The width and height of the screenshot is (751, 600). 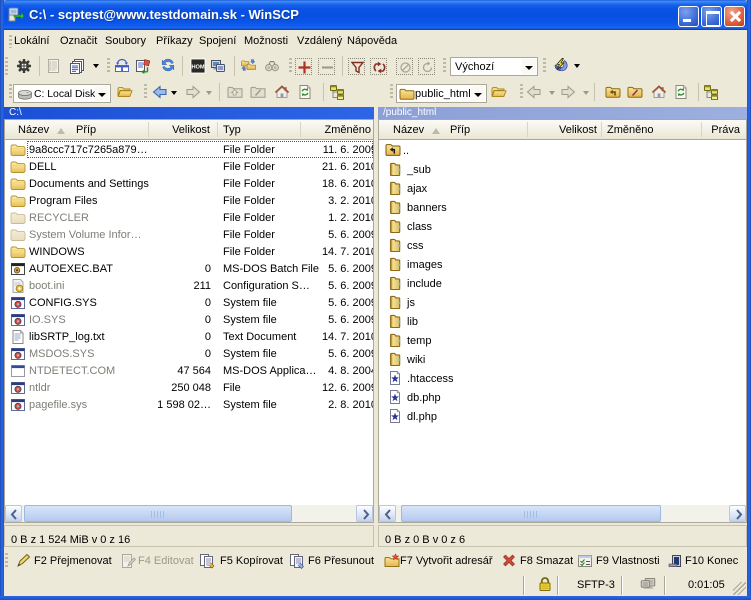 I want to click on svg-text: HOM, so click(x=197, y=67).